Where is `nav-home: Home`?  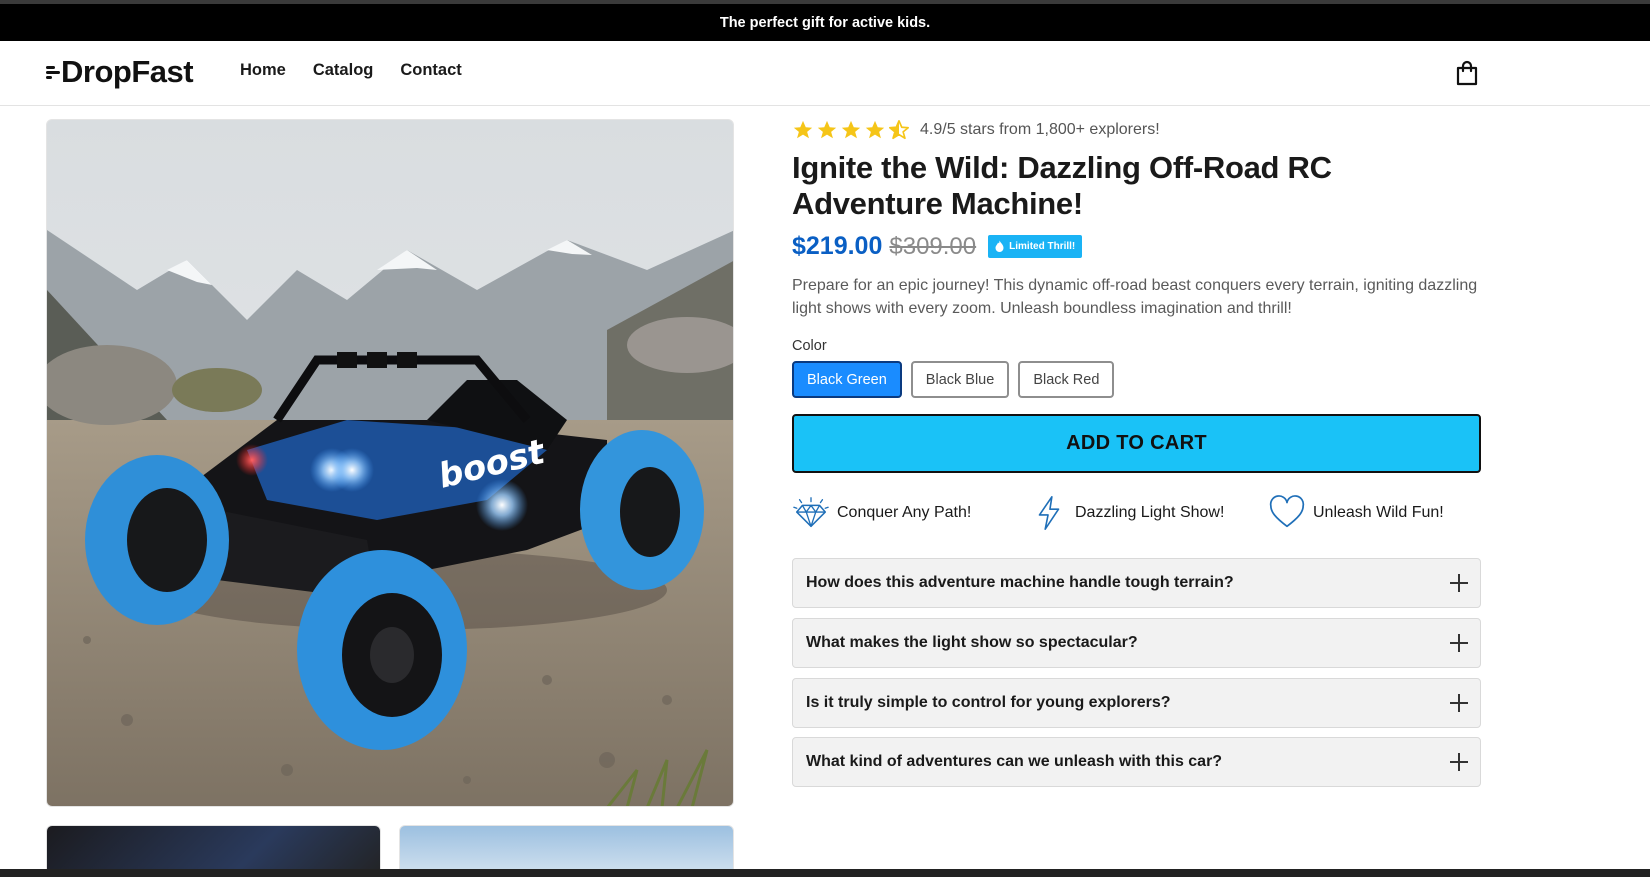
nav-home: Home is located at coordinates (263, 70).